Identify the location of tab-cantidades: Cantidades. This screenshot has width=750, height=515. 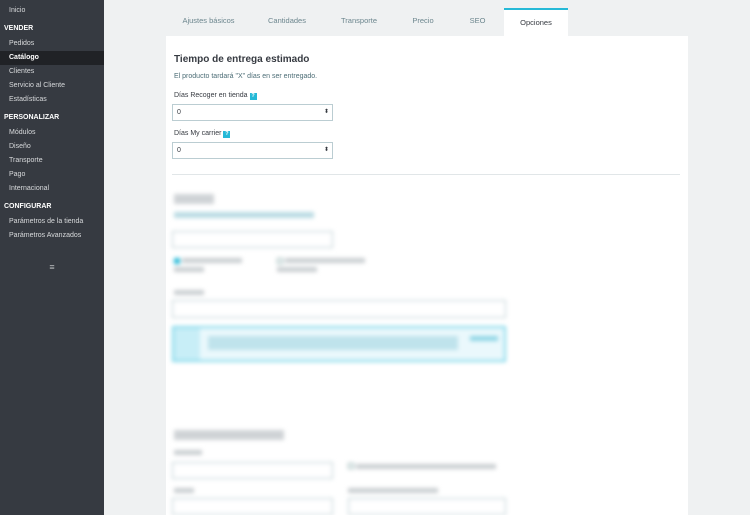
(287, 22).